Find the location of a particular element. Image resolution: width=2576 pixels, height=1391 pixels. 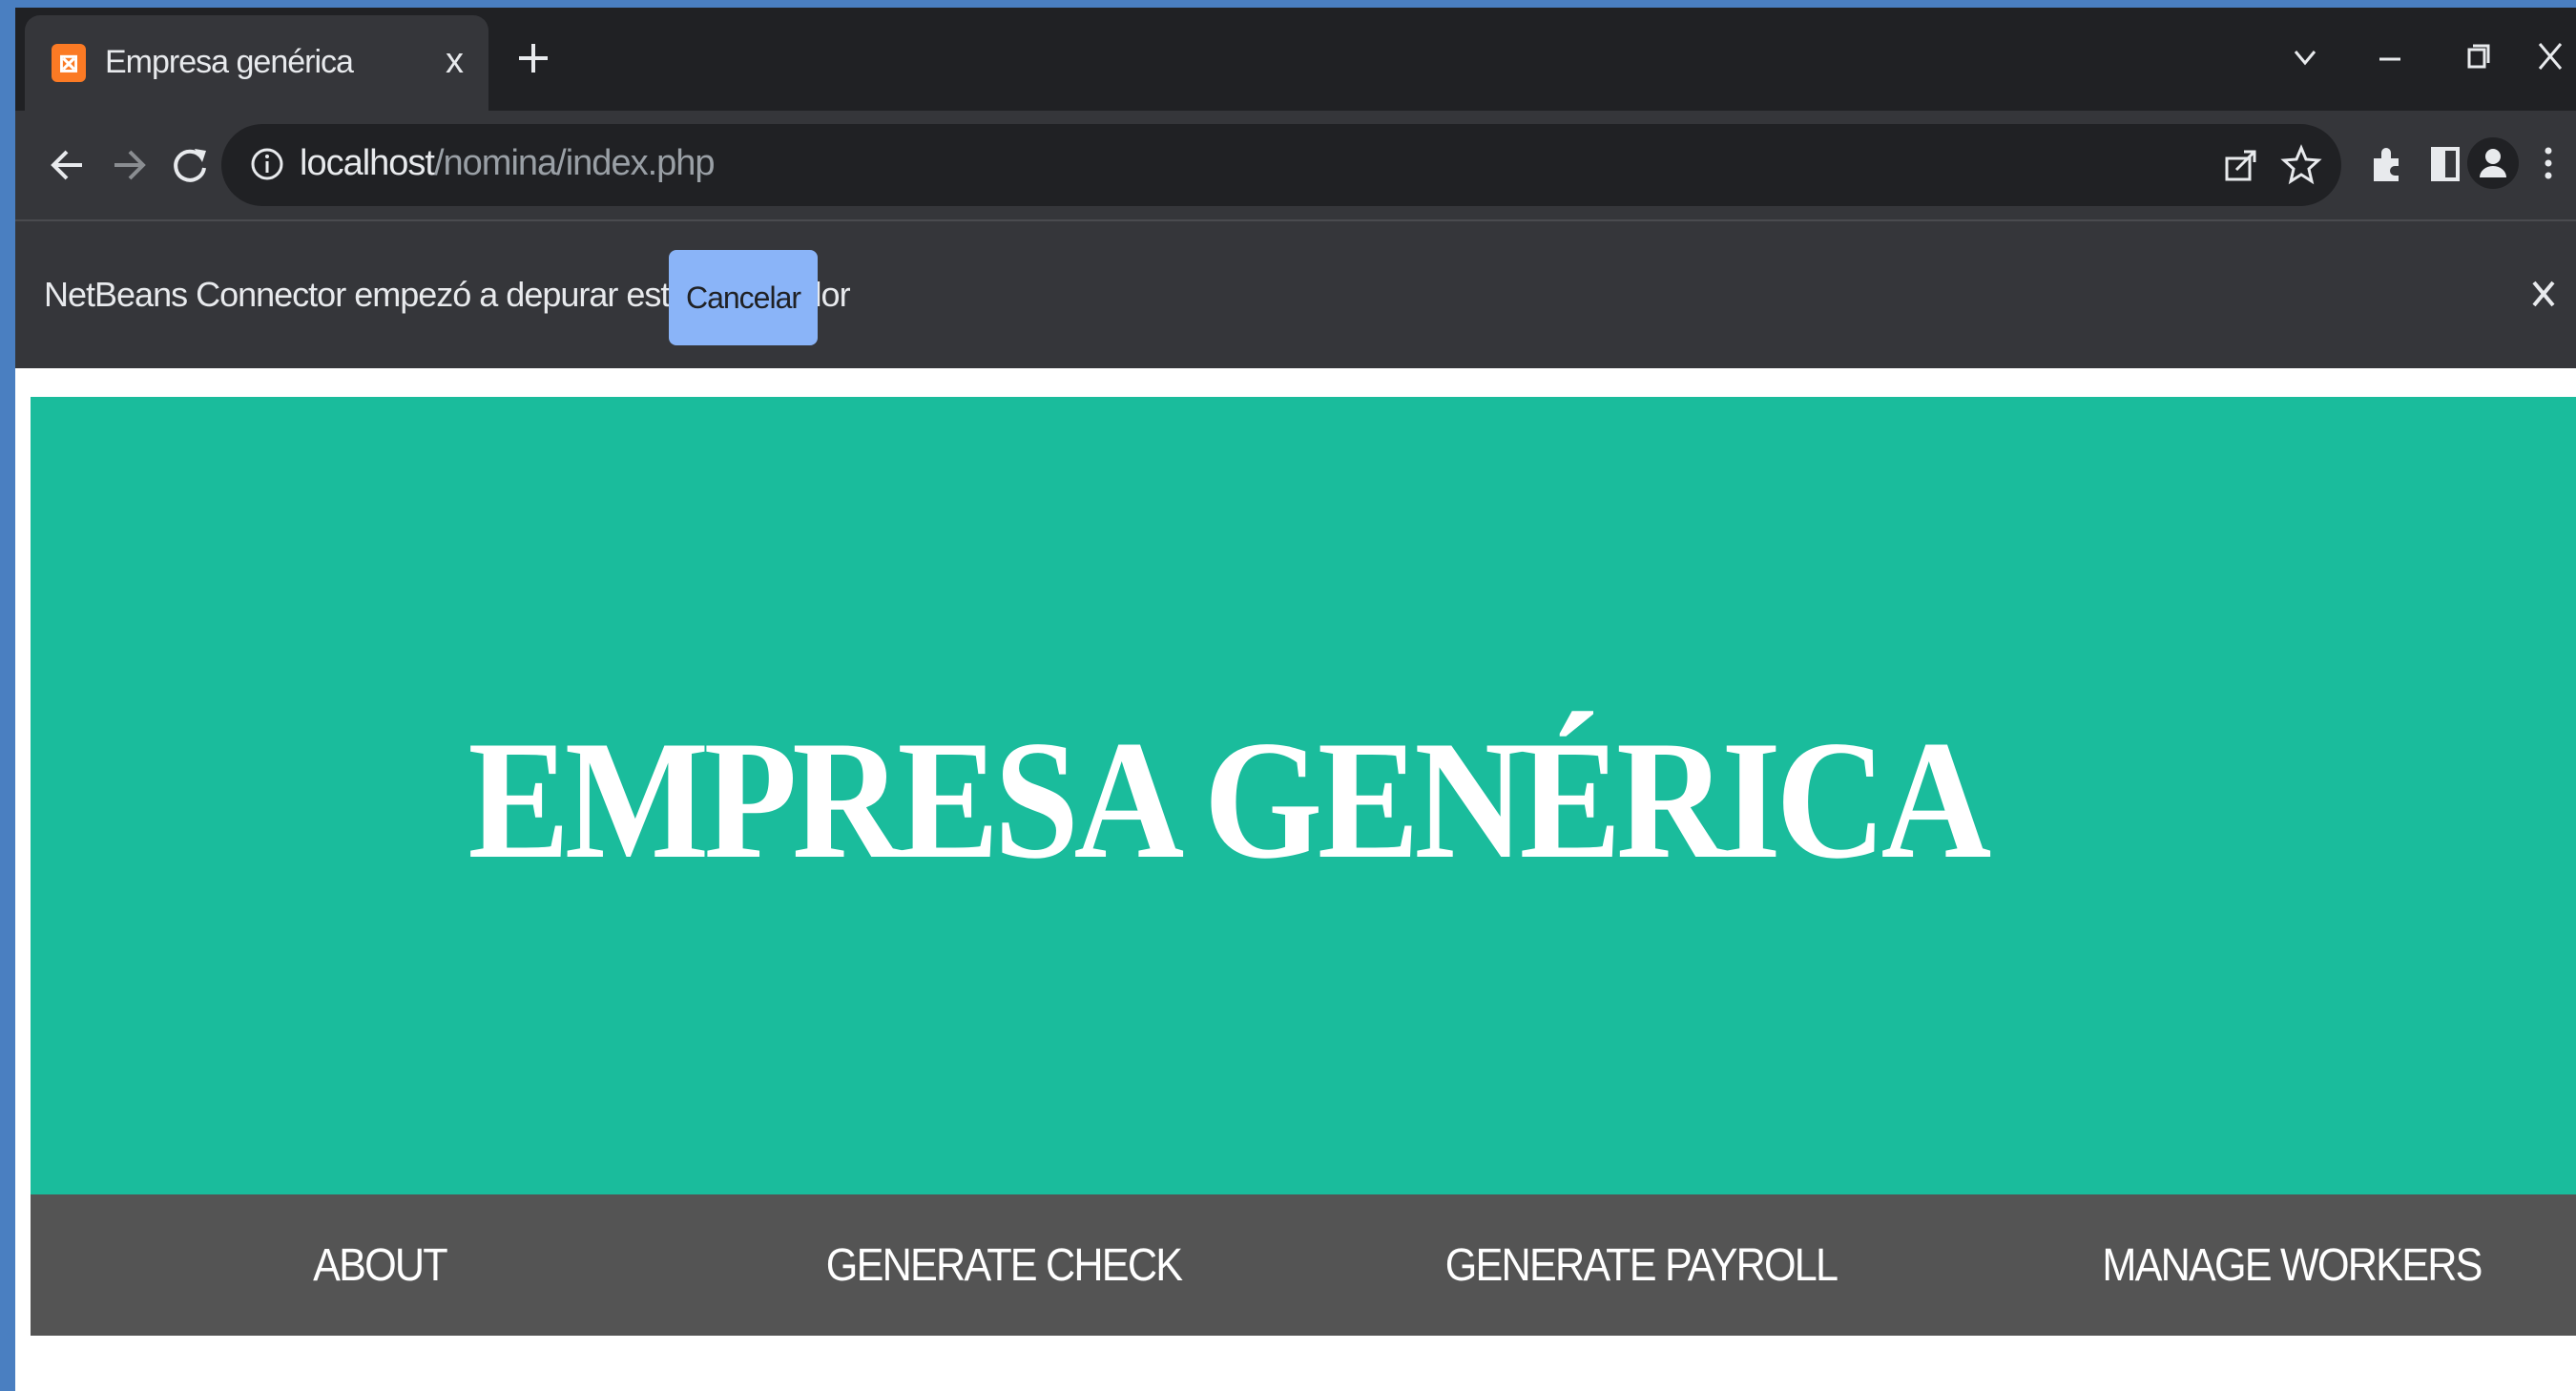

nav-about: ABOUT is located at coordinates (380, 1265).